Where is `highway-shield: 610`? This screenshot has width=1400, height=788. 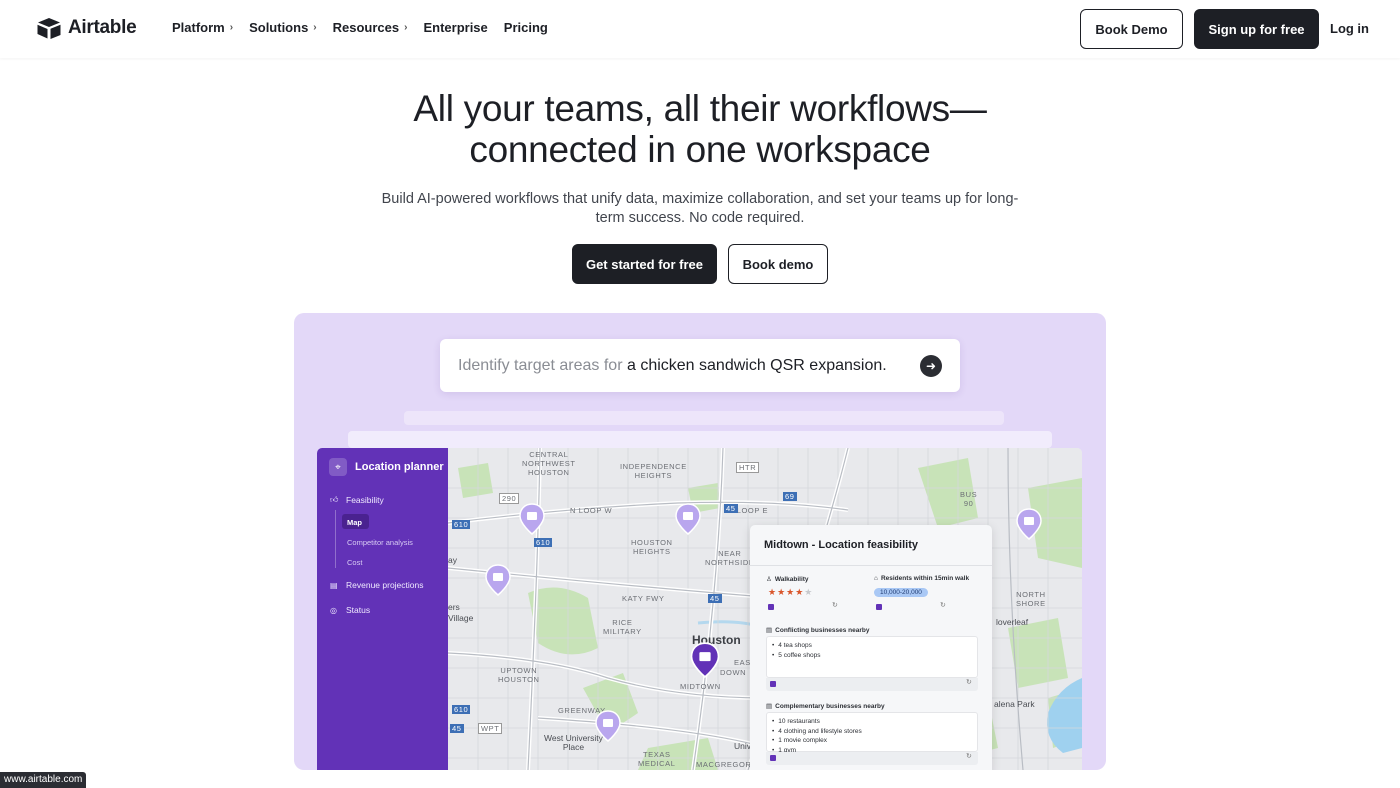 highway-shield: 610 is located at coordinates (543, 542).